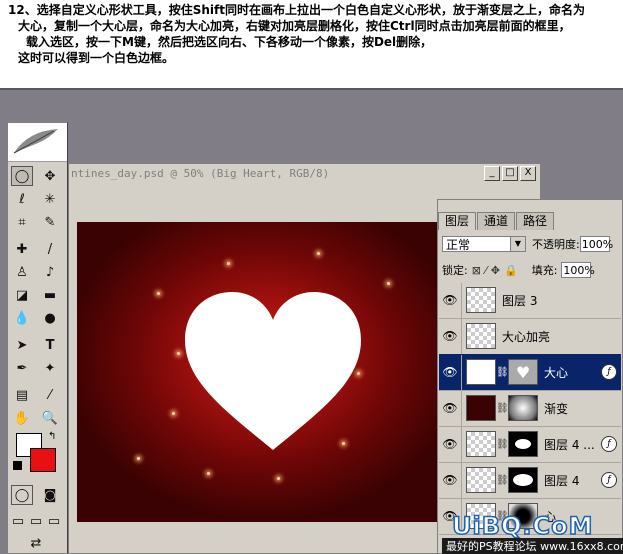 The image size is (623, 554). Describe the element at coordinates (50, 272) in the screenshot. I see `history-brush-icon: ♪` at that location.